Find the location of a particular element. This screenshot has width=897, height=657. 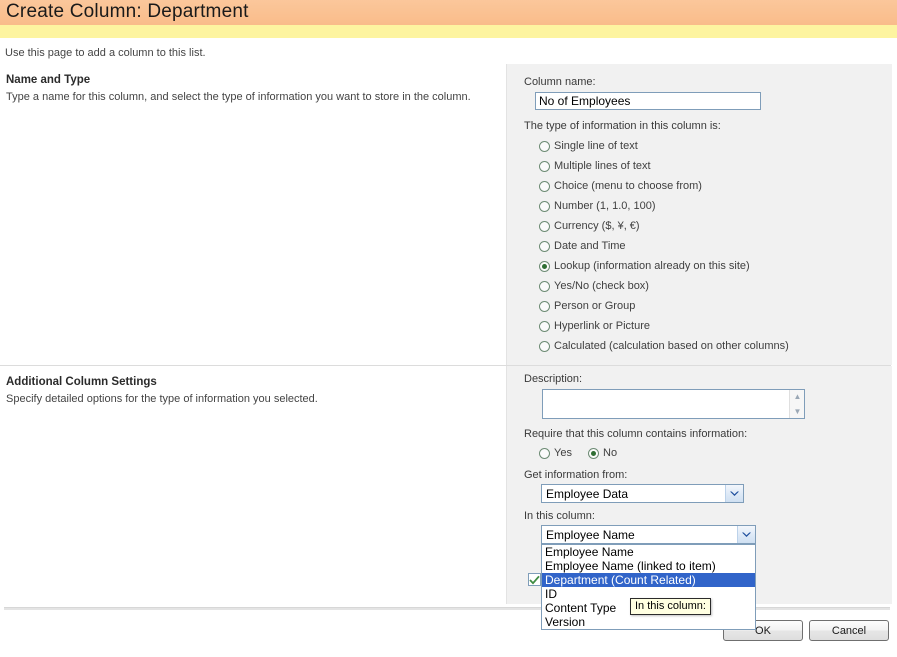

in-this-column-select: Employee Name is located at coordinates (648, 534).